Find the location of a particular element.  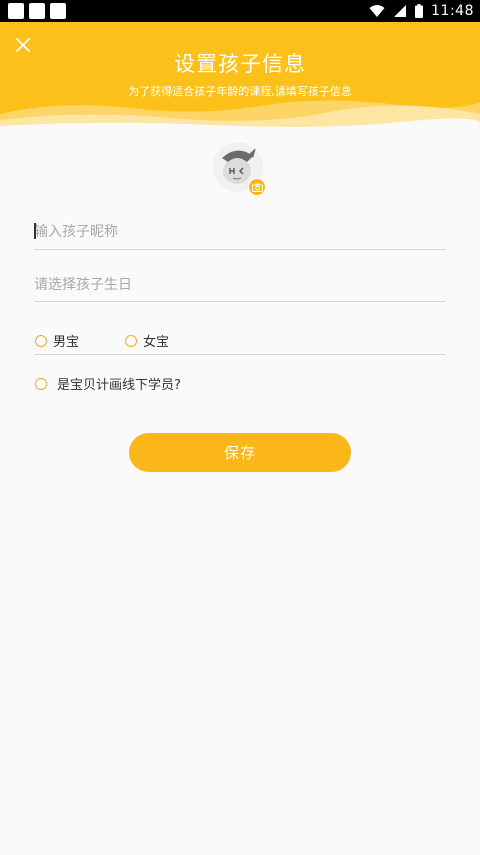

text-cursor is located at coordinates (35, 231).